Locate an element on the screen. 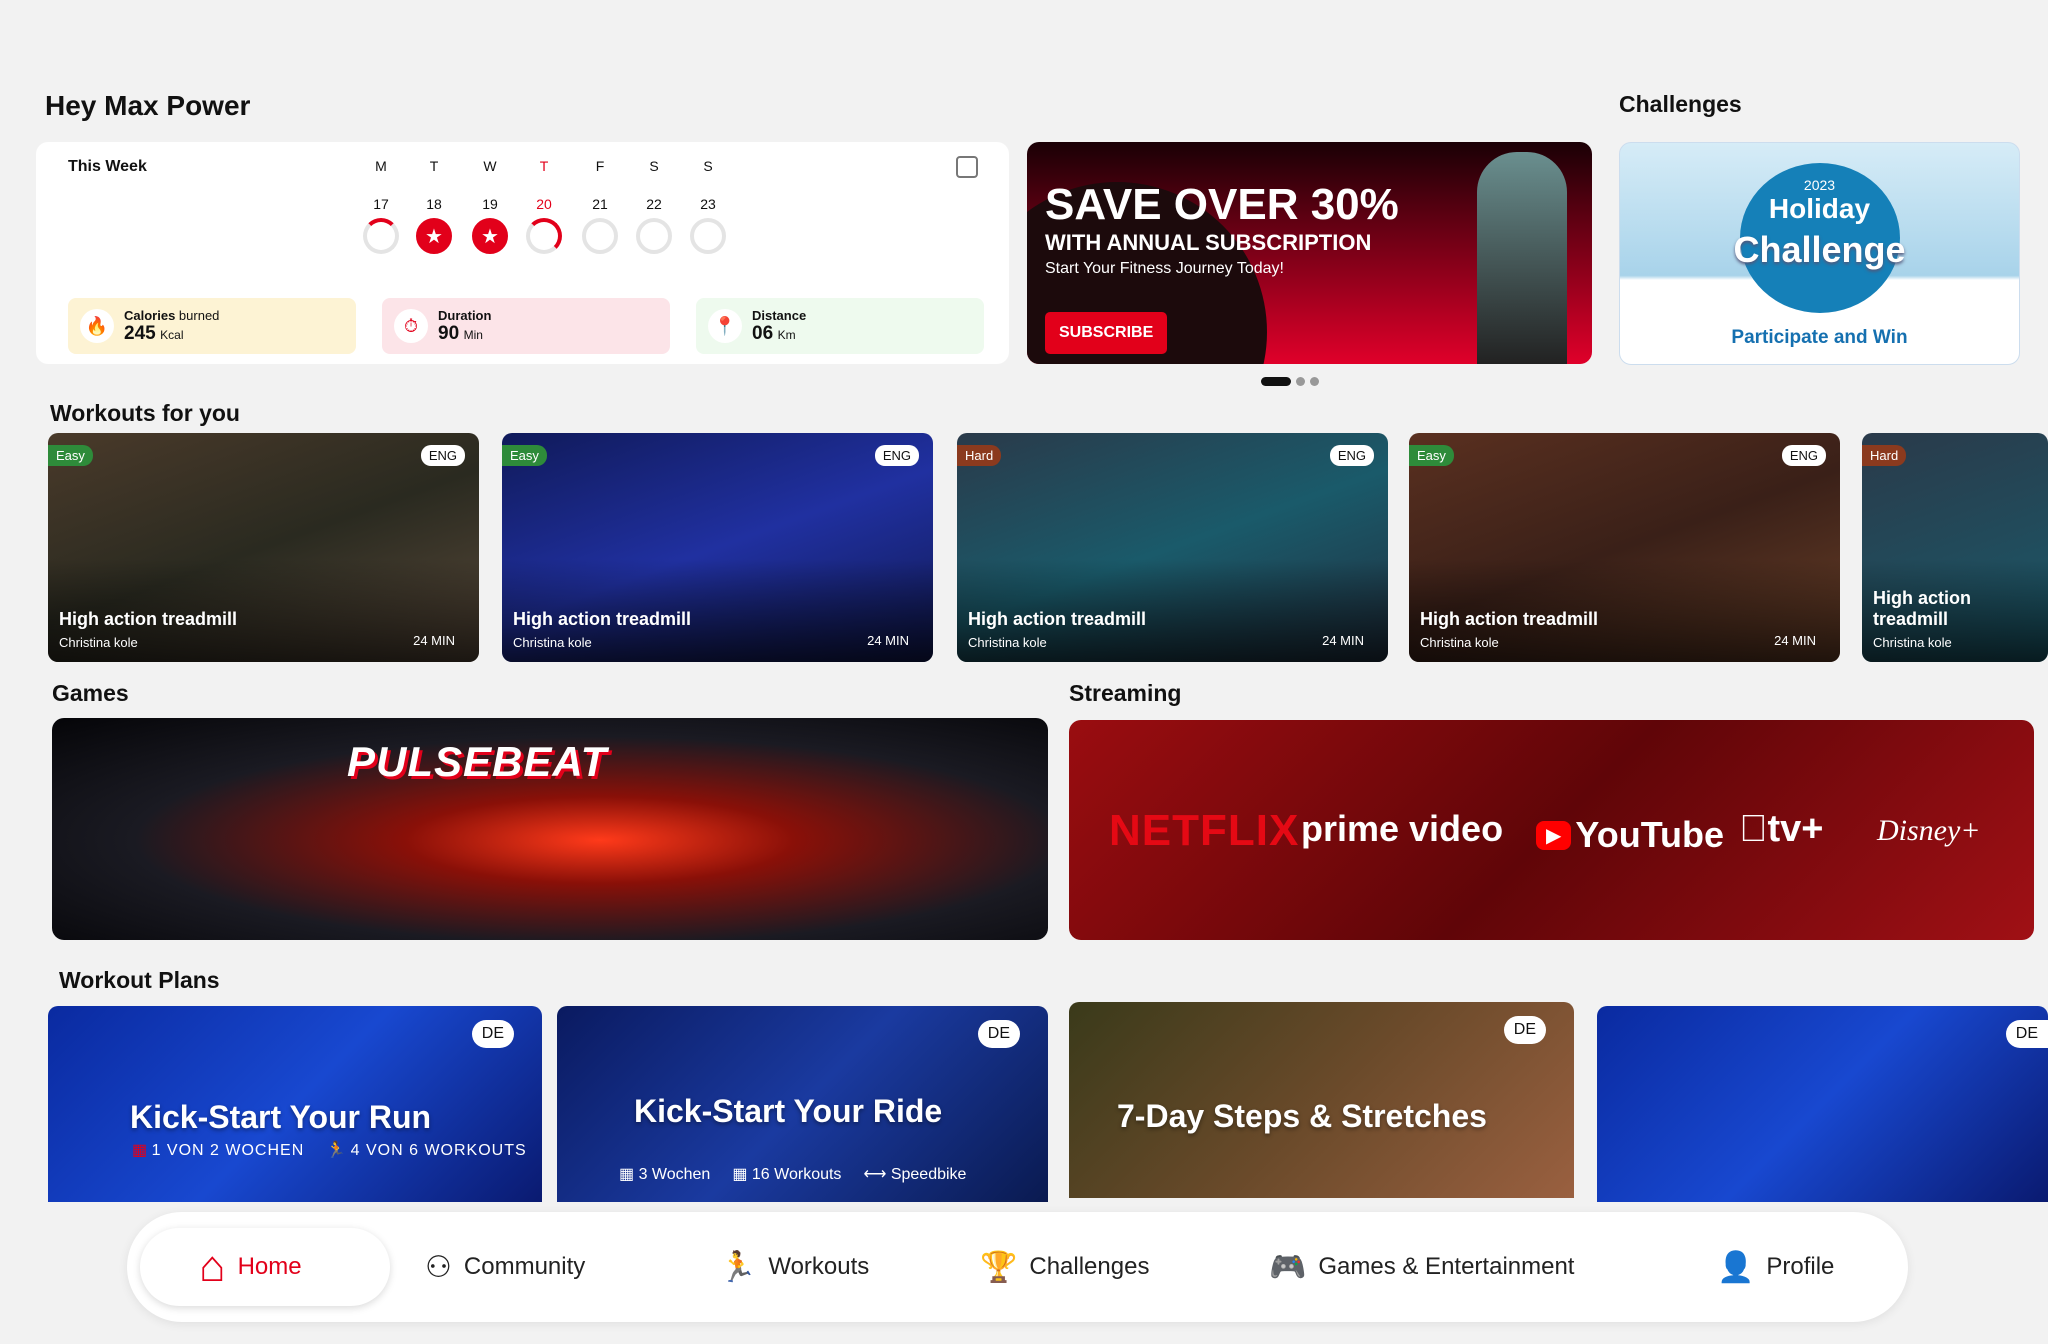  day-date: 20 is located at coordinates (544, 204).